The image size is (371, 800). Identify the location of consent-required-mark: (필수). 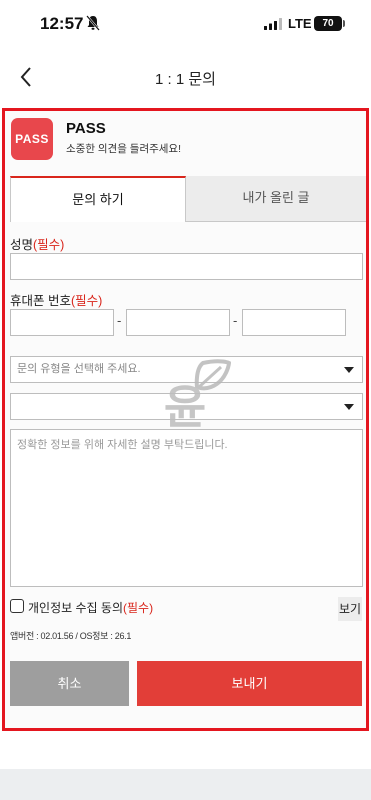
(138, 608).